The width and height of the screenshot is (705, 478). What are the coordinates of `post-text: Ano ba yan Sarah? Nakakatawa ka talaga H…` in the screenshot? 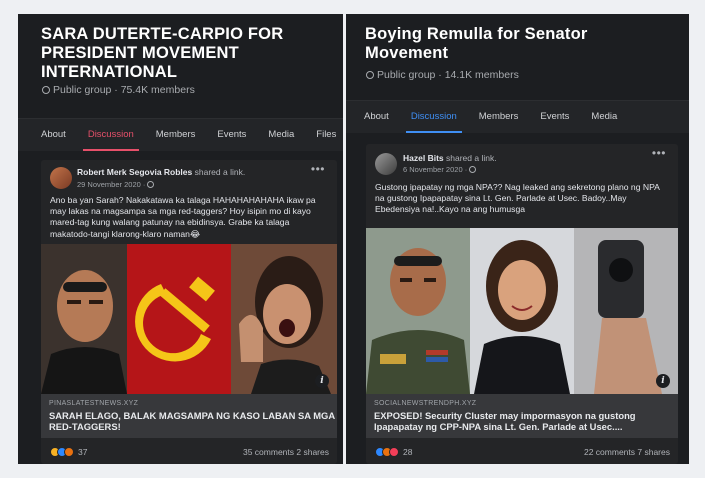 It's located at (183, 217).